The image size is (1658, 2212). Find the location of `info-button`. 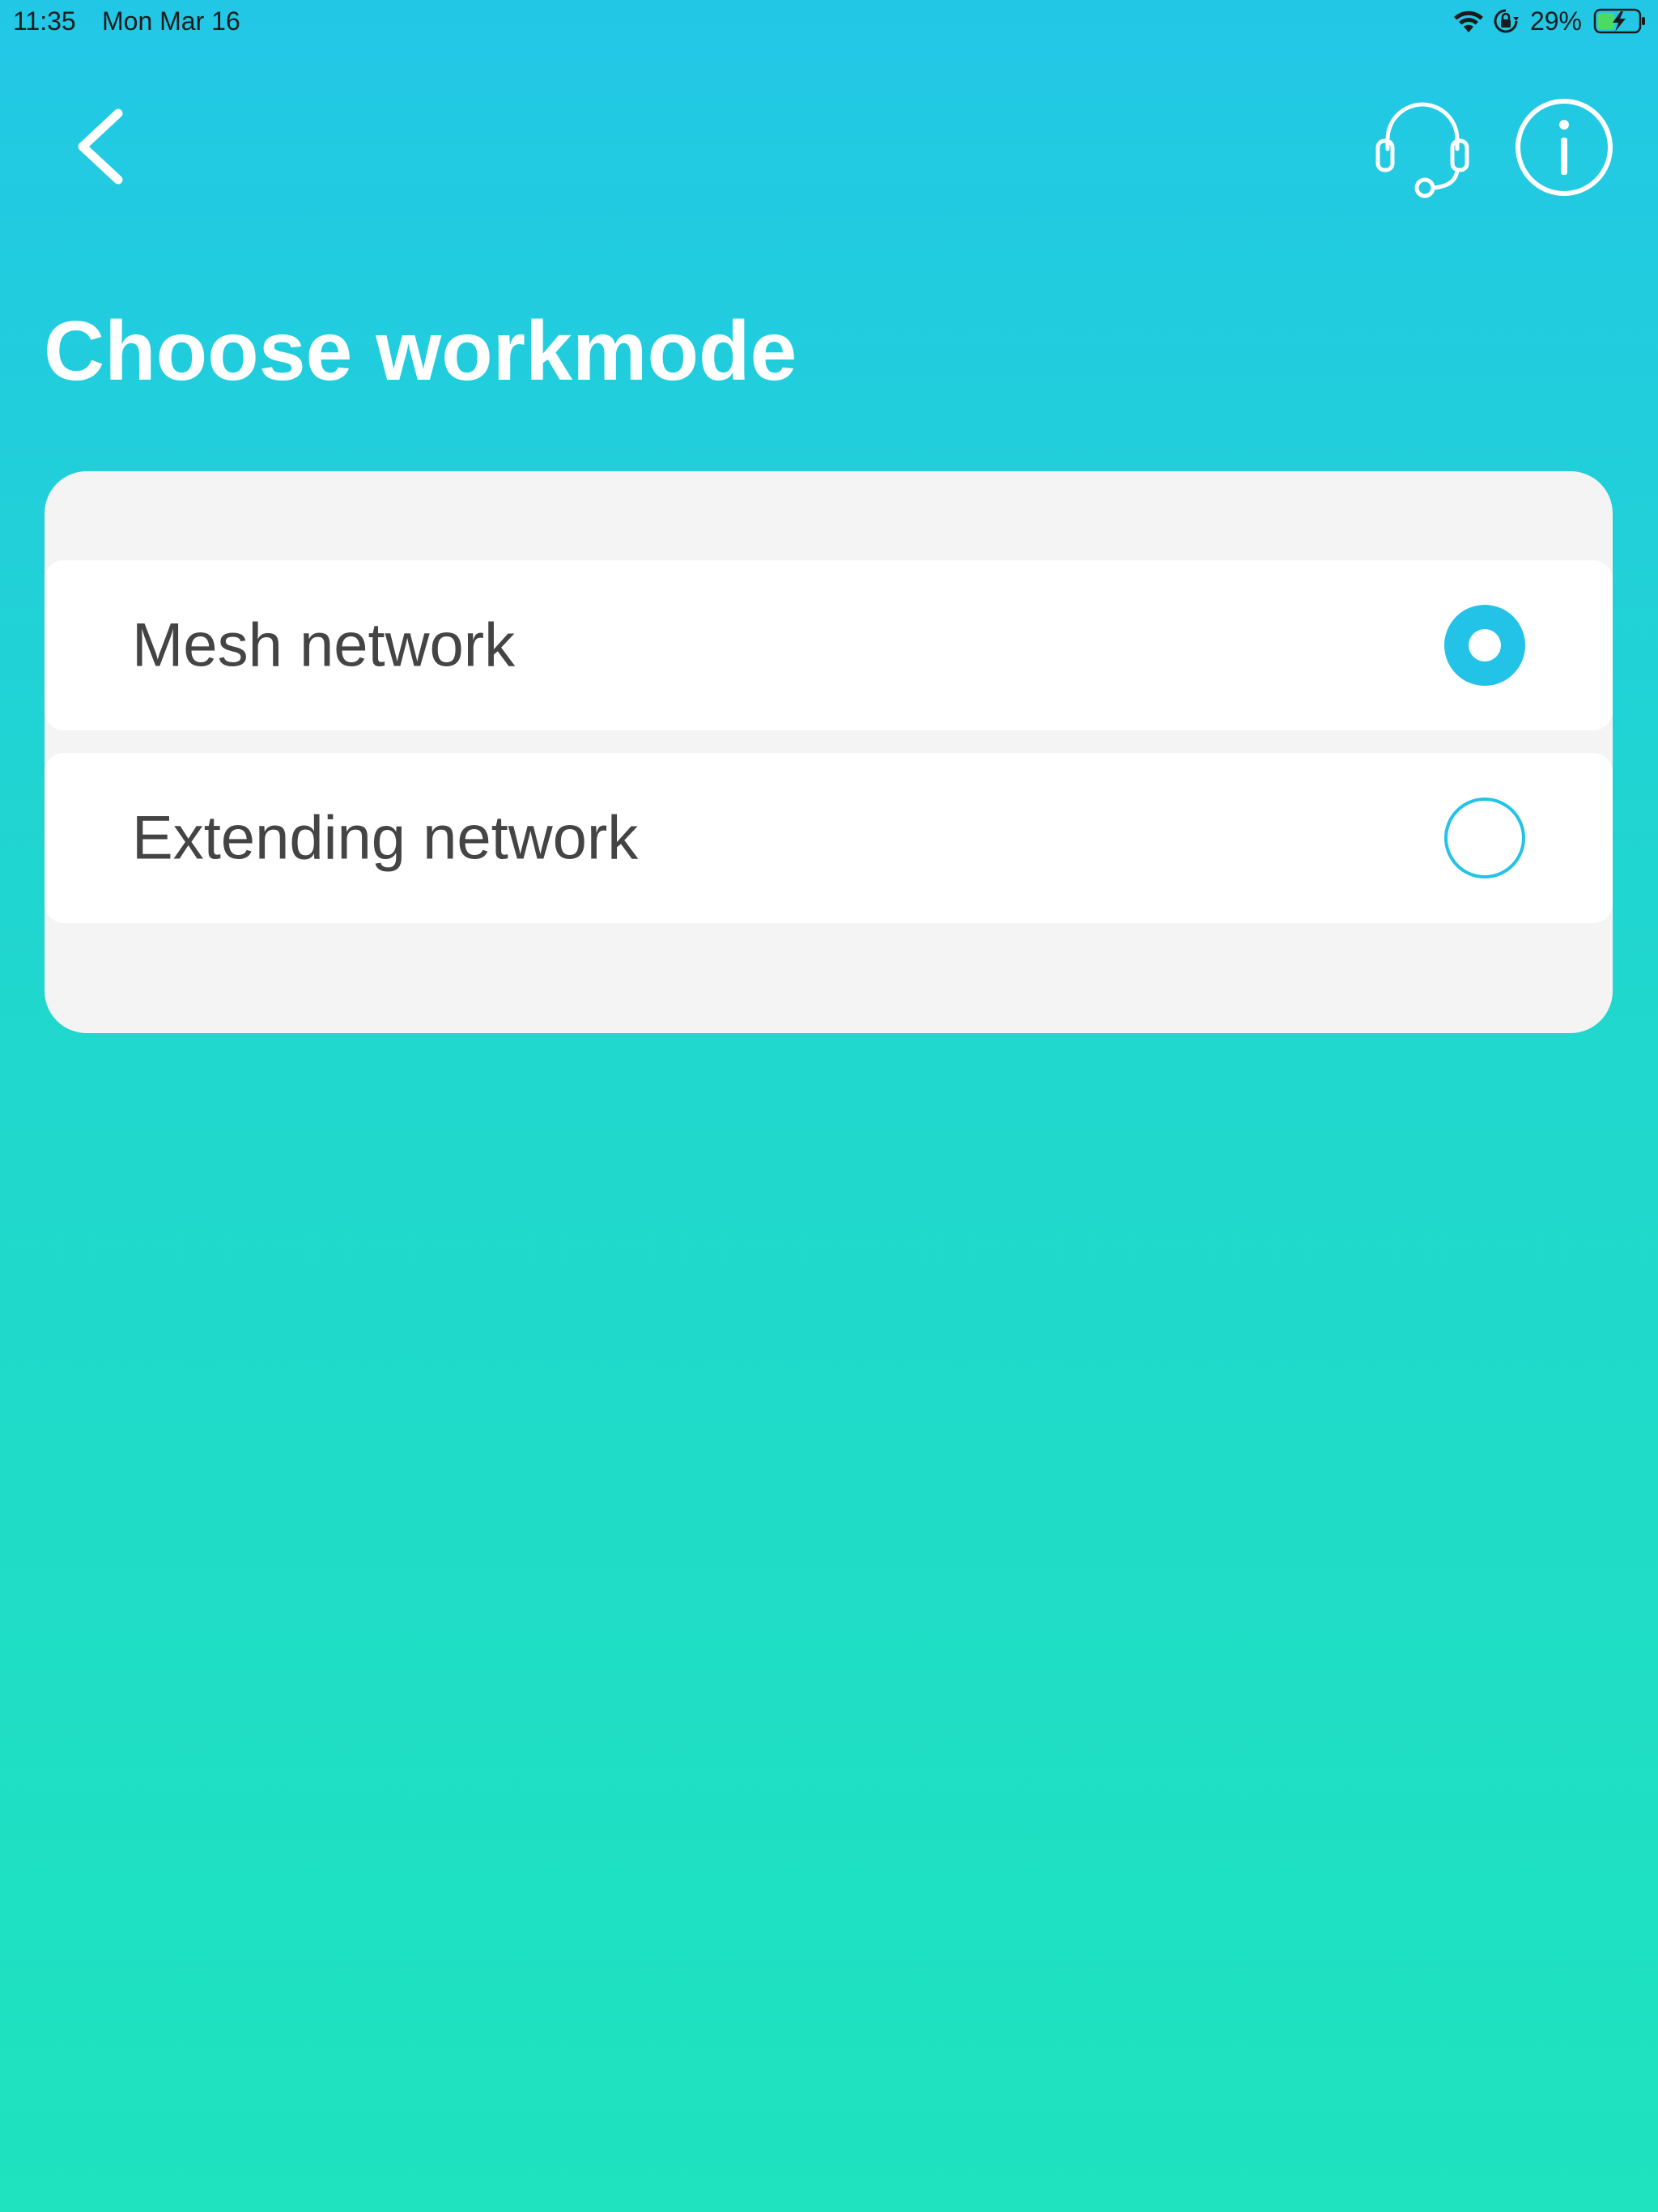

info-button is located at coordinates (1564, 147).